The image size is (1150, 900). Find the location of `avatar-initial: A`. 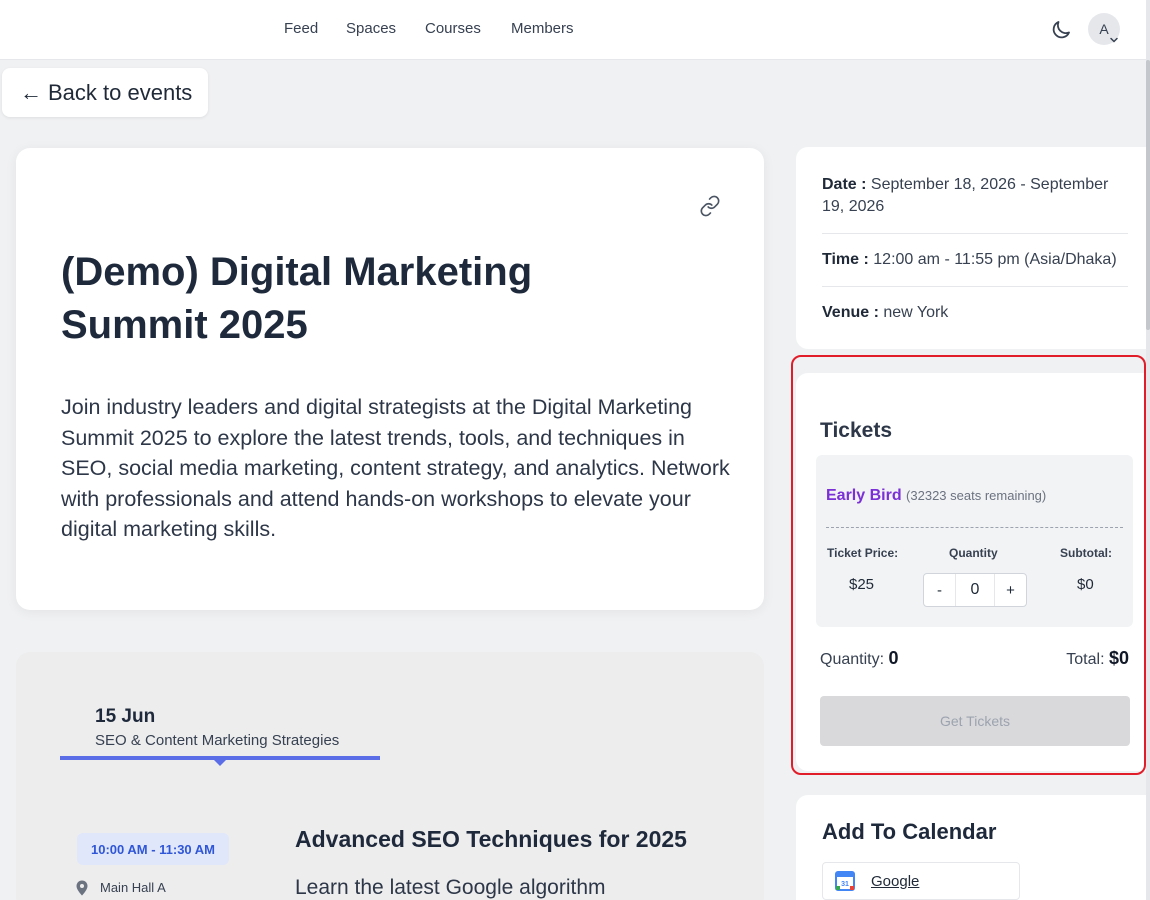

avatar-initial: A is located at coordinates (1104, 29).